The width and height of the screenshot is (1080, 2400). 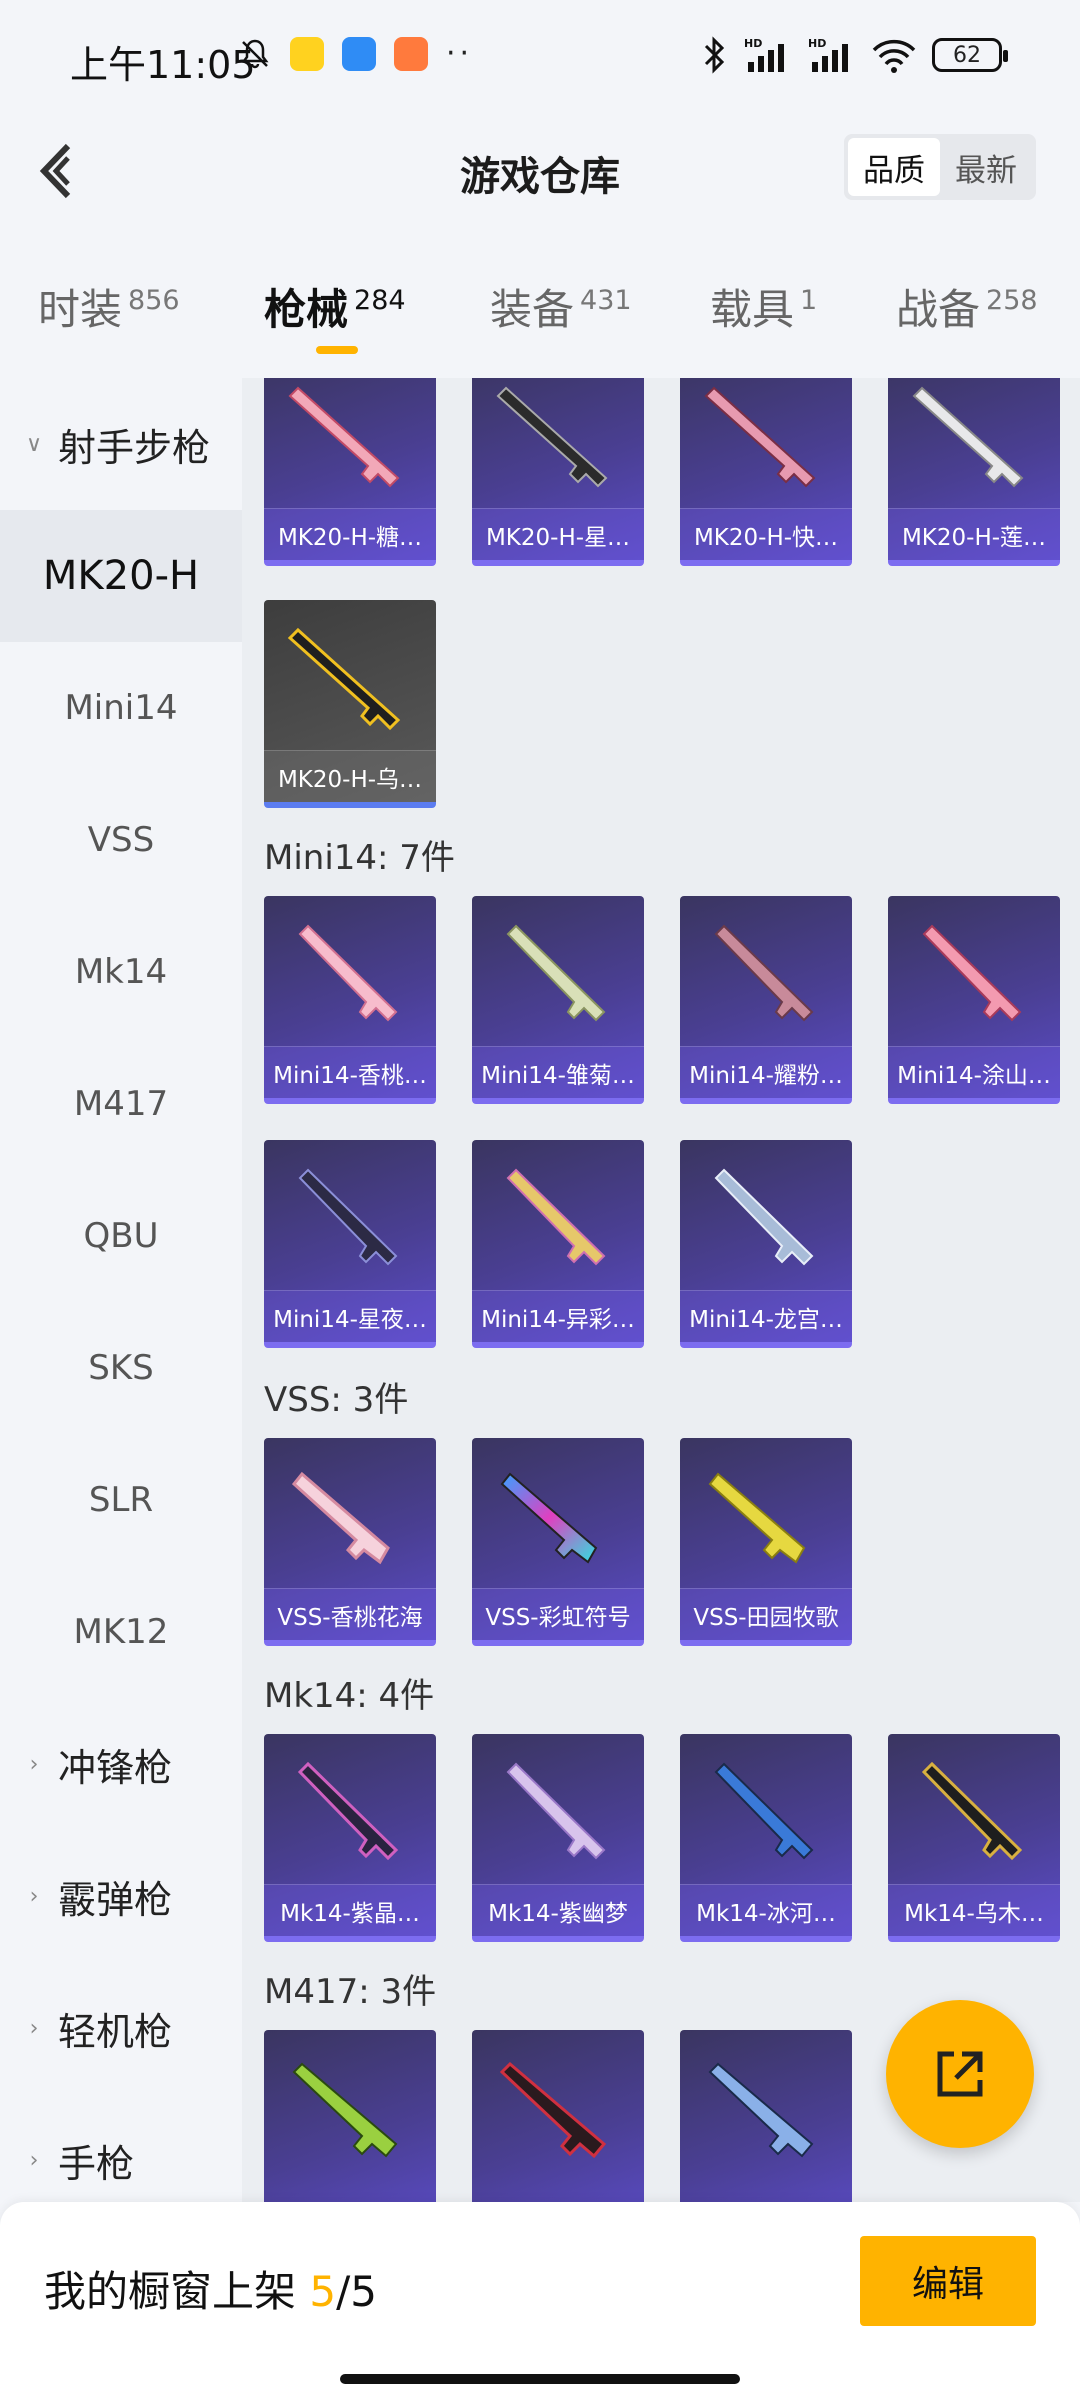 What do you see at coordinates (970, 55) in the screenshot?
I see `battery-icon: 62` at bounding box center [970, 55].